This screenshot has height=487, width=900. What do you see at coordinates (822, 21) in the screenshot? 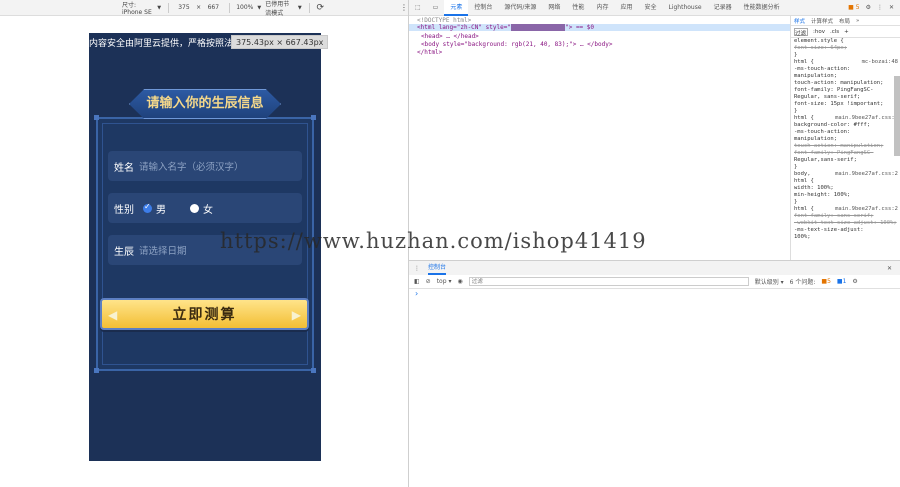
I see `tab-computed: 计算样式` at bounding box center [822, 21].